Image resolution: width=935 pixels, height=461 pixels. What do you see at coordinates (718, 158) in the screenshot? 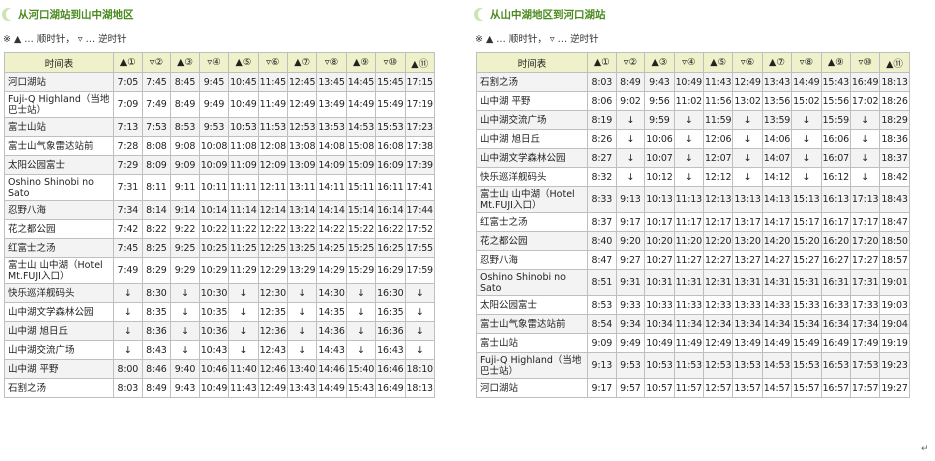
I see `departure-time: 12:07` at bounding box center [718, 158].